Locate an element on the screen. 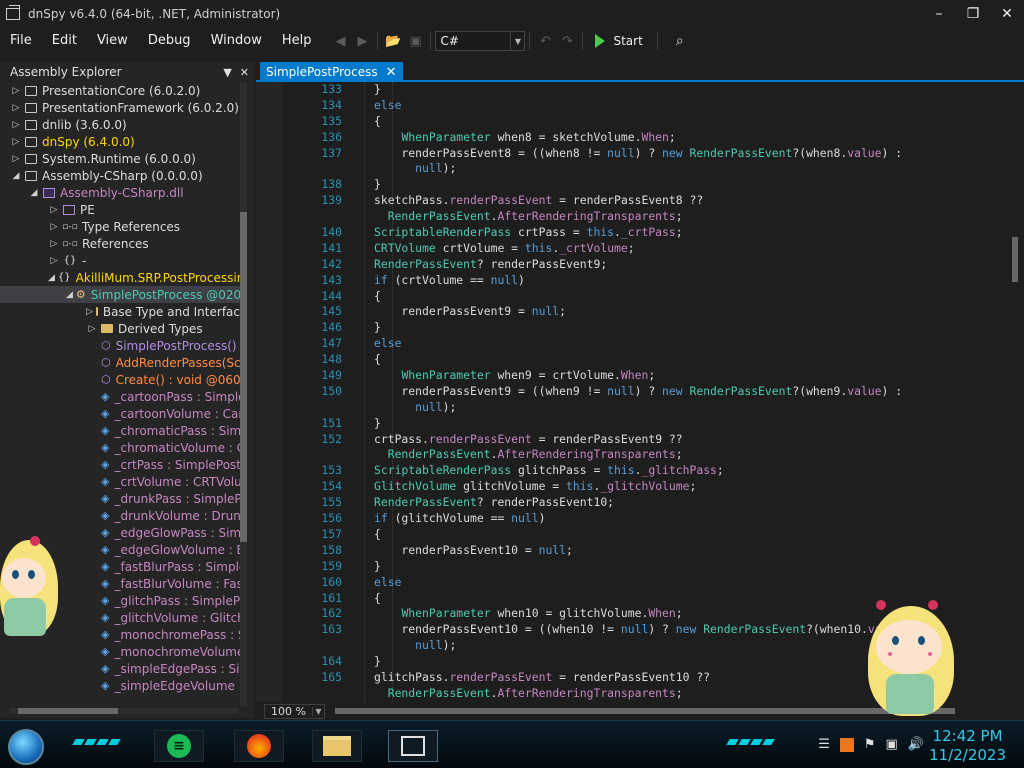  editor-vertical-scrollbar is located at coordinates (1015, 392).